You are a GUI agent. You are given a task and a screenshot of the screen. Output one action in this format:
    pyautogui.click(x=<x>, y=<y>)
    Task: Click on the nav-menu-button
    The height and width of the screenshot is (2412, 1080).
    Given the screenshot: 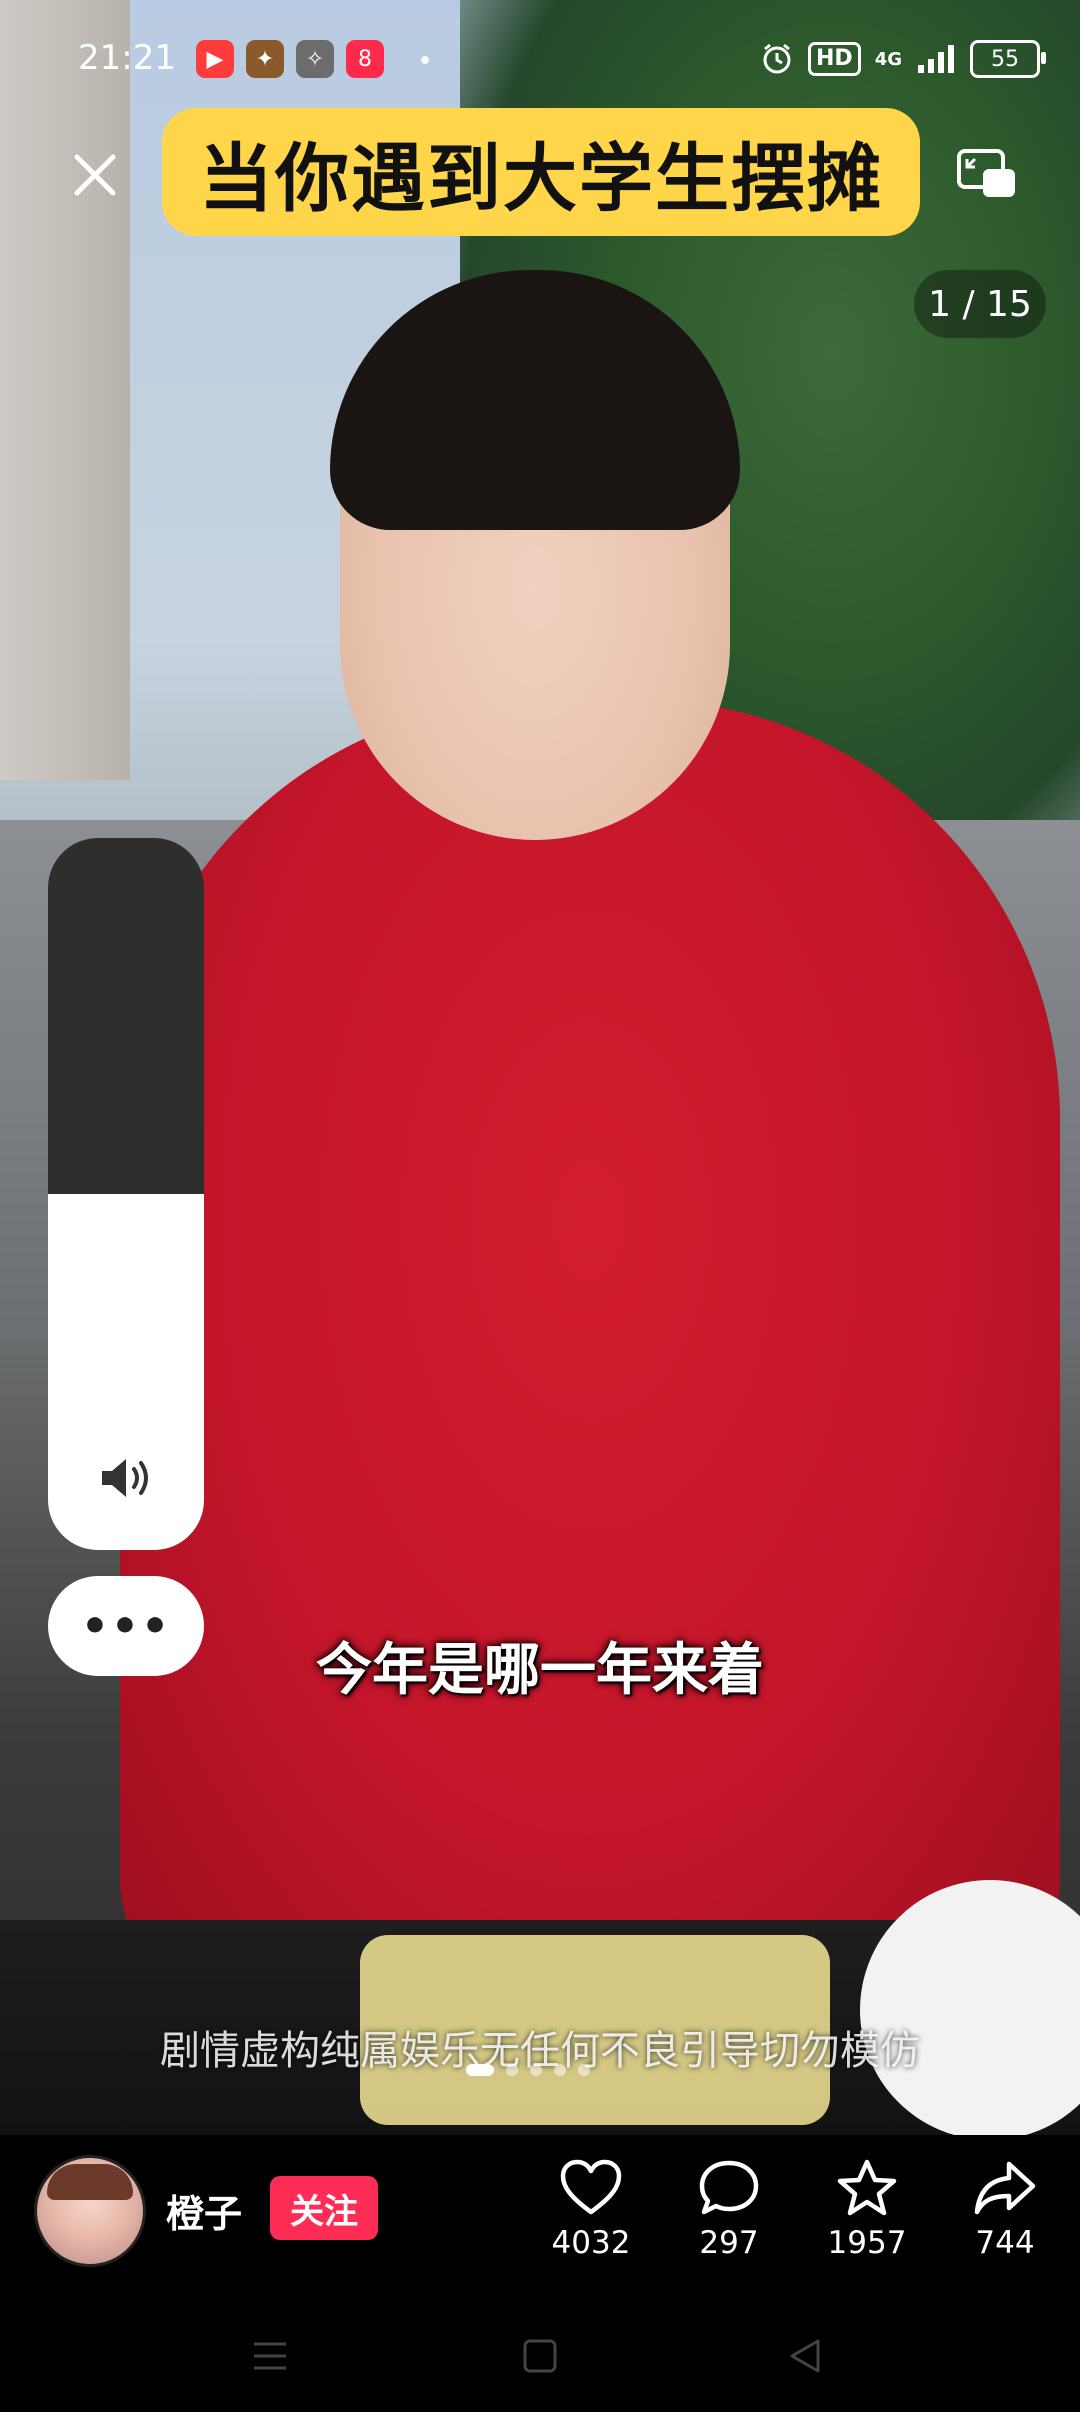 What is the action you would take?
    pyautogui.click(x=270, y=2356)
    